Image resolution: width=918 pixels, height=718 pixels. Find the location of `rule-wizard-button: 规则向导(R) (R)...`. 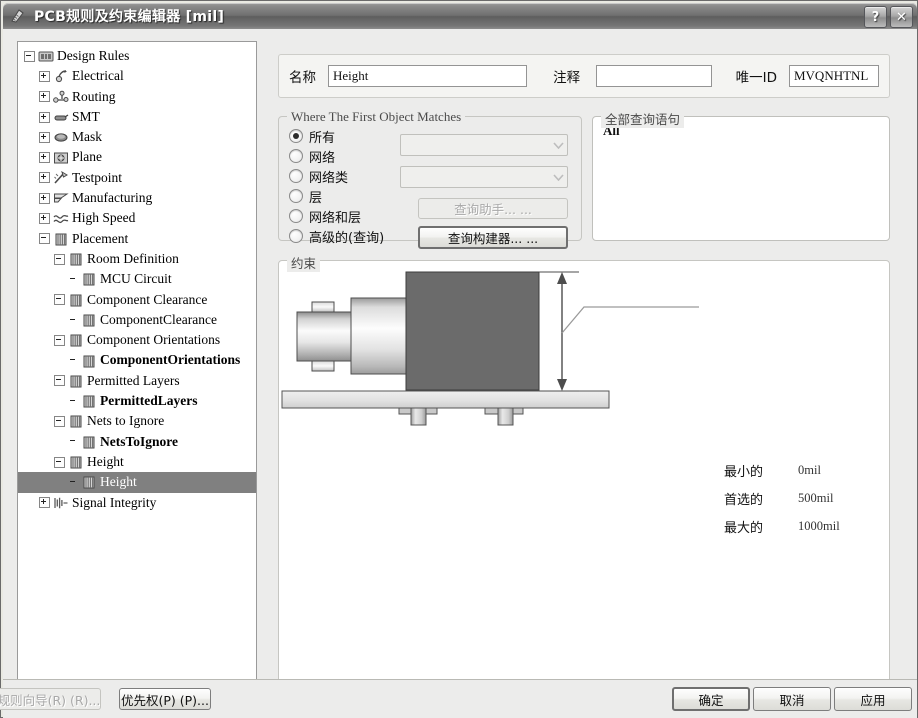

rule-wizard-button: 规则向导(R) (R)... is located at coordinates (50, 699).